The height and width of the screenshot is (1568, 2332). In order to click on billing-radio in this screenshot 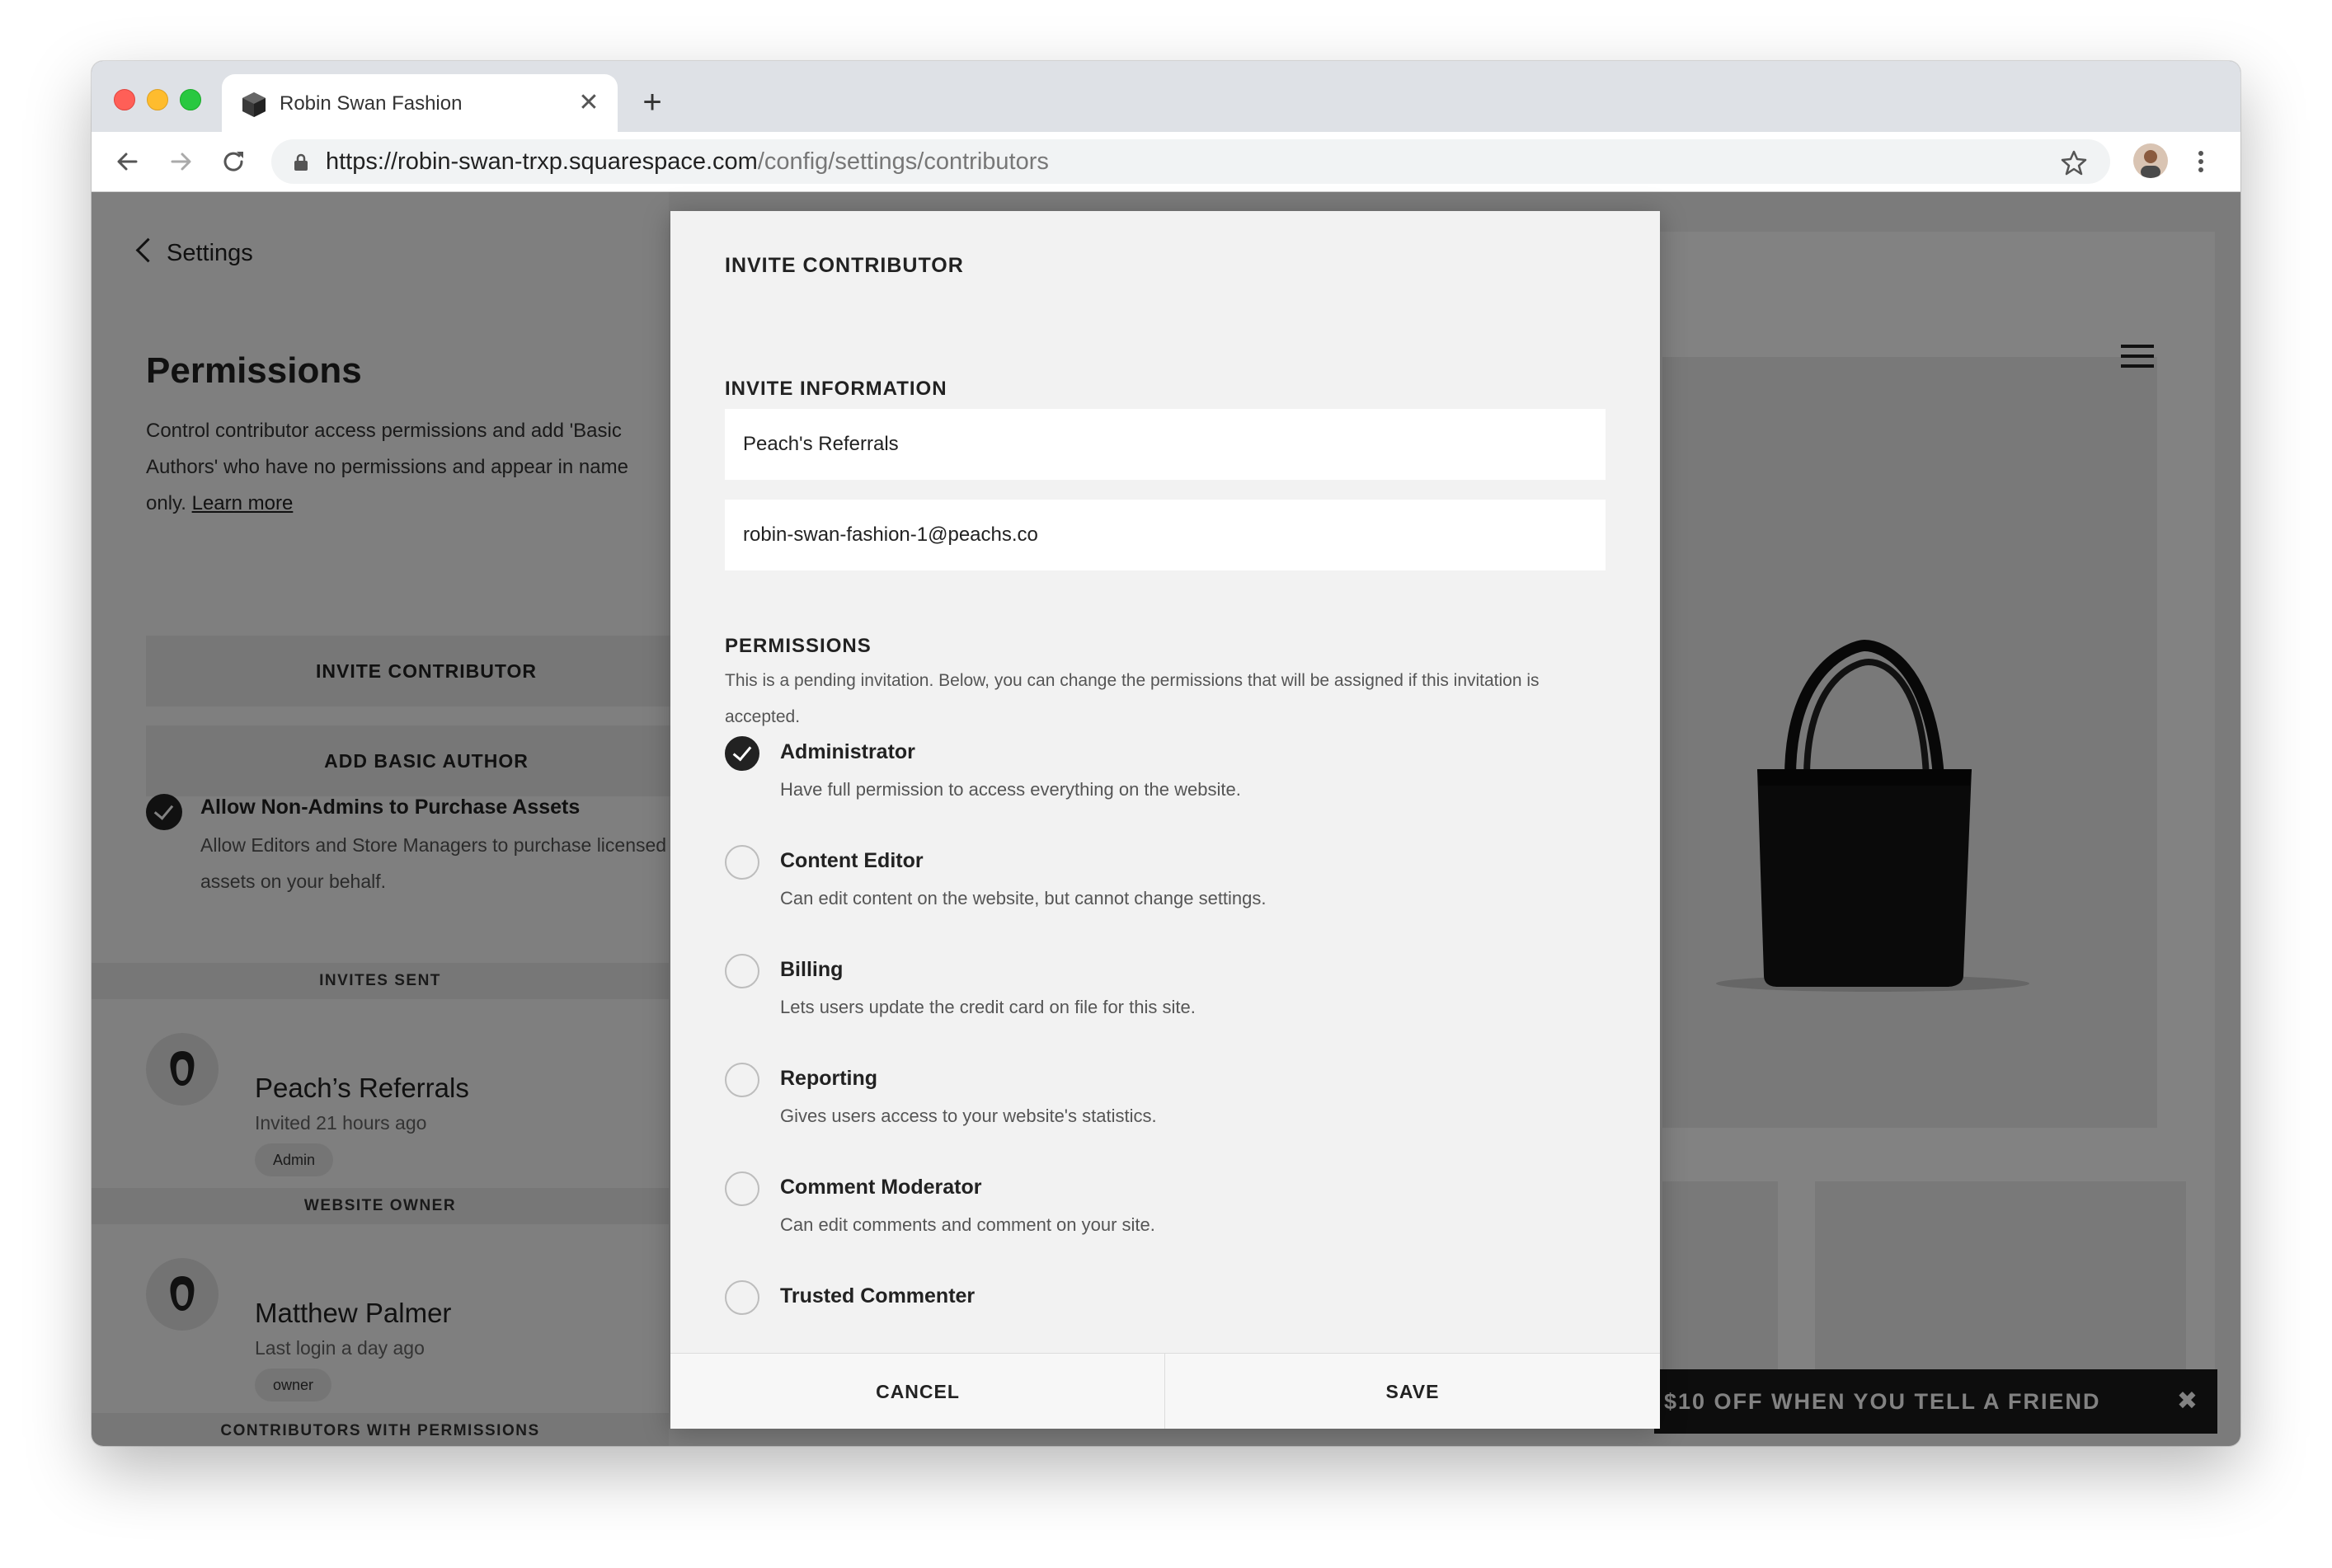, I will do `click(742, 971)`.